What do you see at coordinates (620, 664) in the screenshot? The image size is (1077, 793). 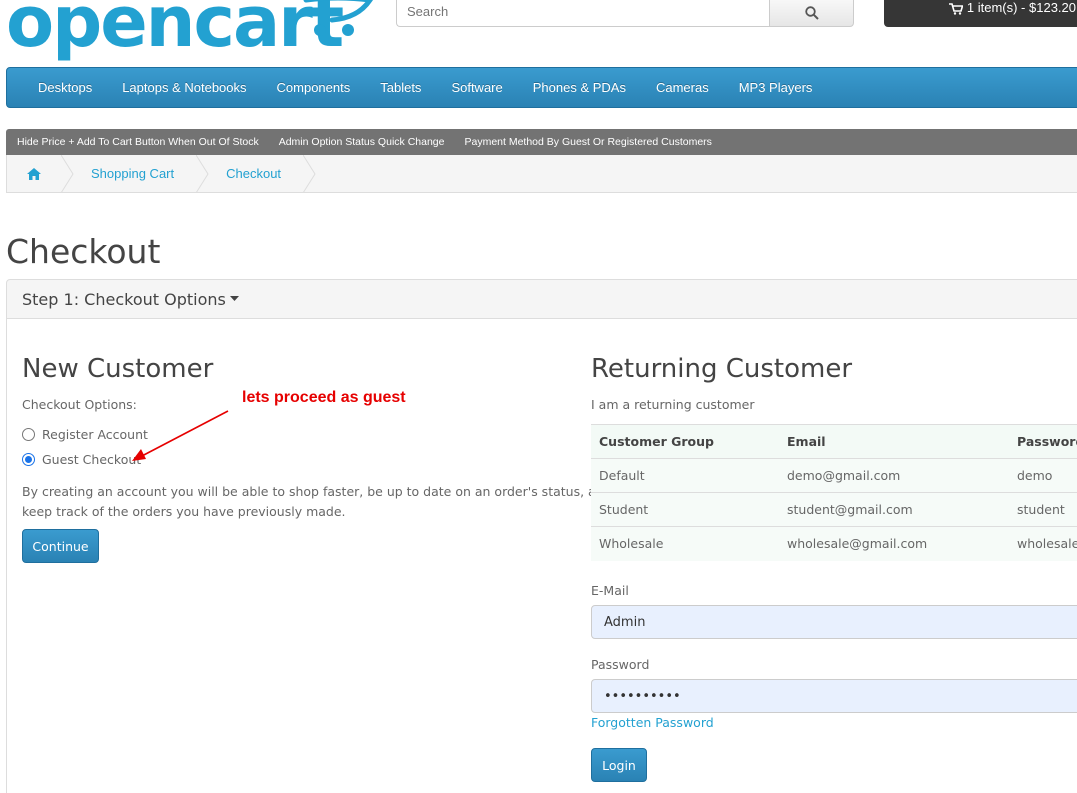 I see `password-label: Password` at bounding box center [620, 664].